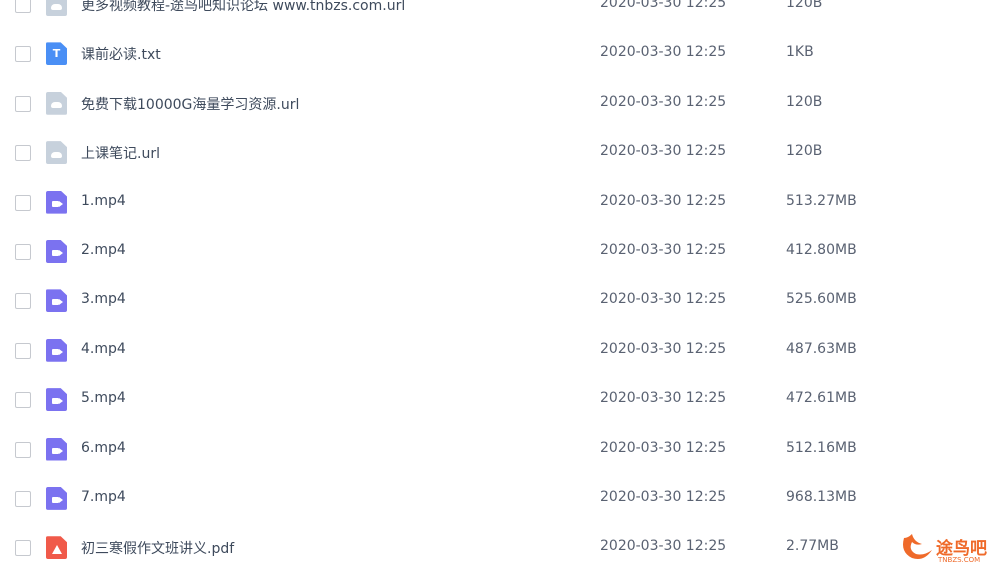 Image resolution: width=1000 pixels, height=573 pixels. I want to click on txt-glyph: T, so click(56, 54).